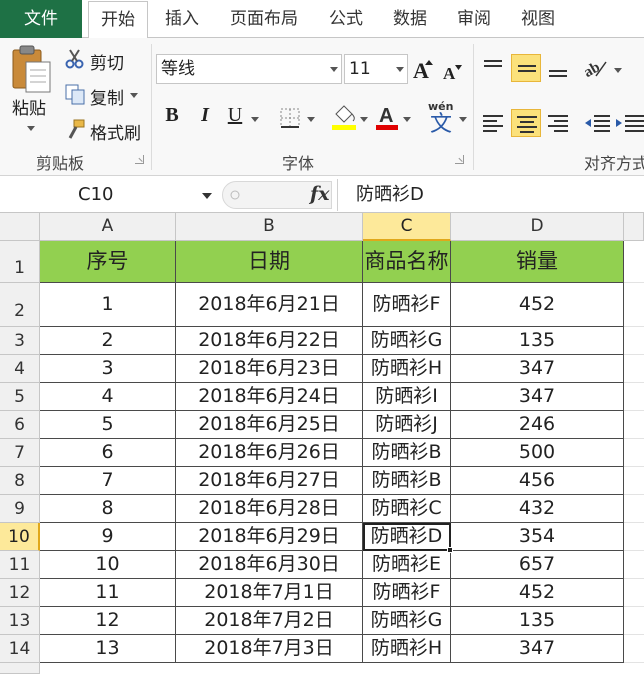  What do you see at coordinates (407, 119) in the screenshot?
I see `font-color-dropdown-arrow` at bounding box center [407, 119].